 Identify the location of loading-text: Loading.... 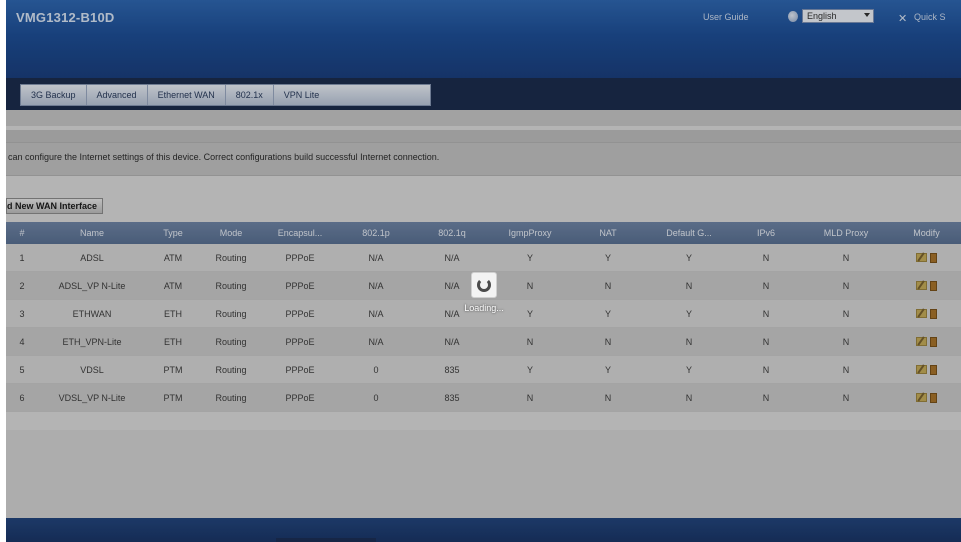
(484, 308).